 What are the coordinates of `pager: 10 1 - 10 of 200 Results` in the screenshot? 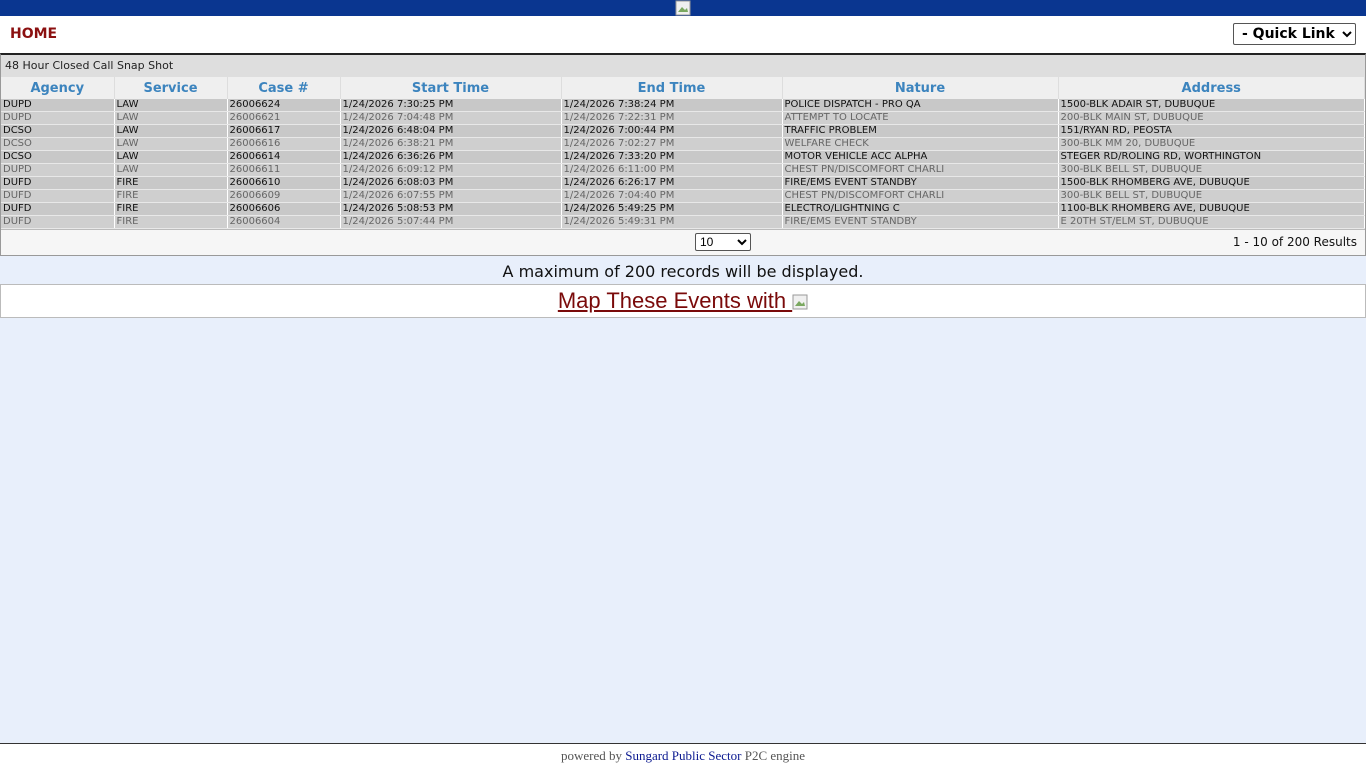 It's located at (683, 242).